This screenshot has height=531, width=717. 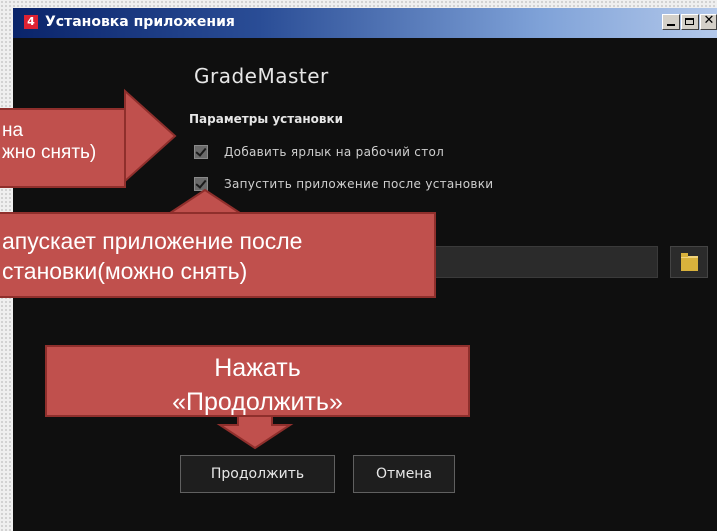 I want to click on maximize-button, so click(x=690, y=22).